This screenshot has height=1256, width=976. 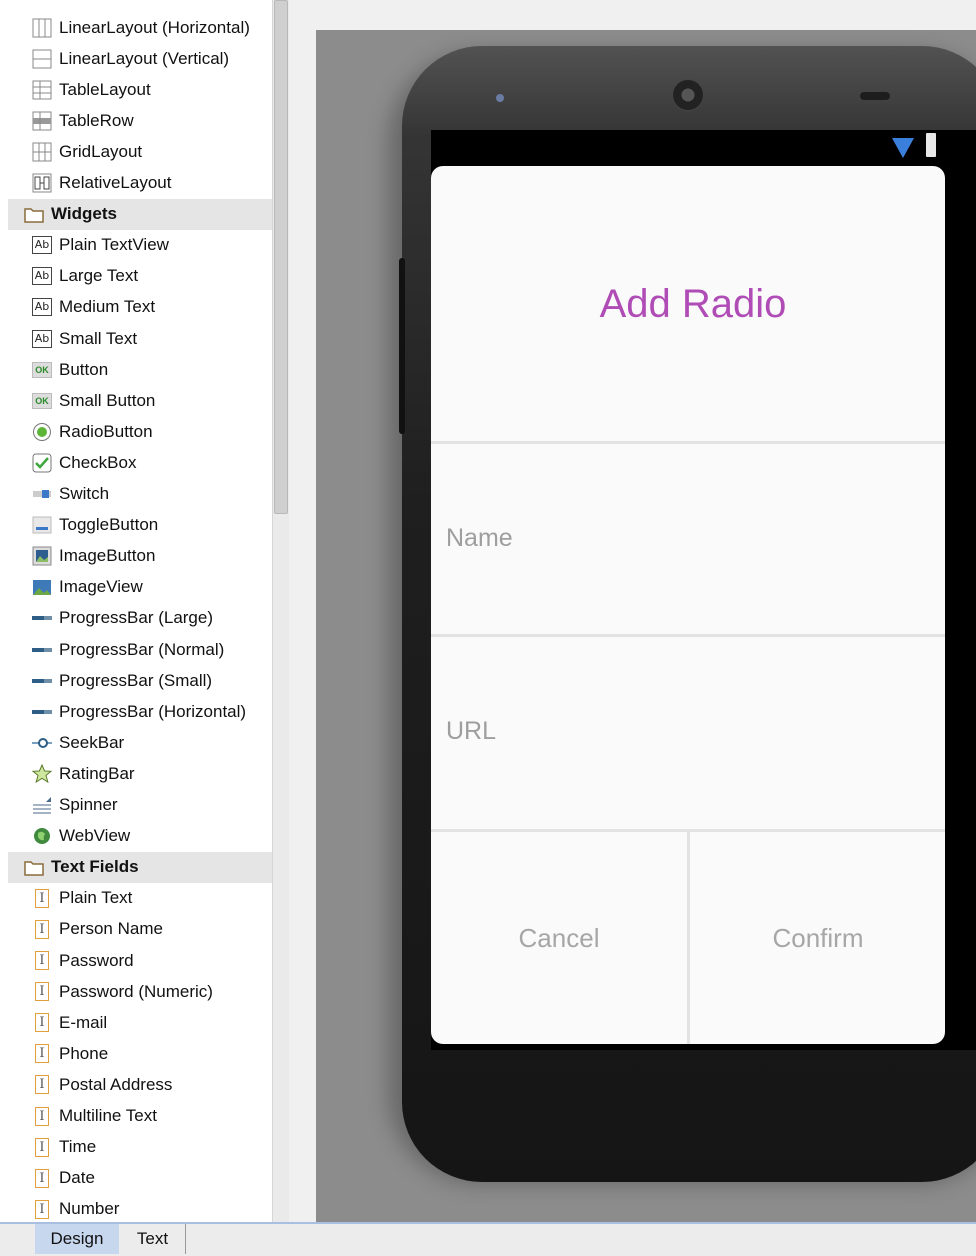 I want to click on palette-item: TableLayout, so click(x=140, y=89).